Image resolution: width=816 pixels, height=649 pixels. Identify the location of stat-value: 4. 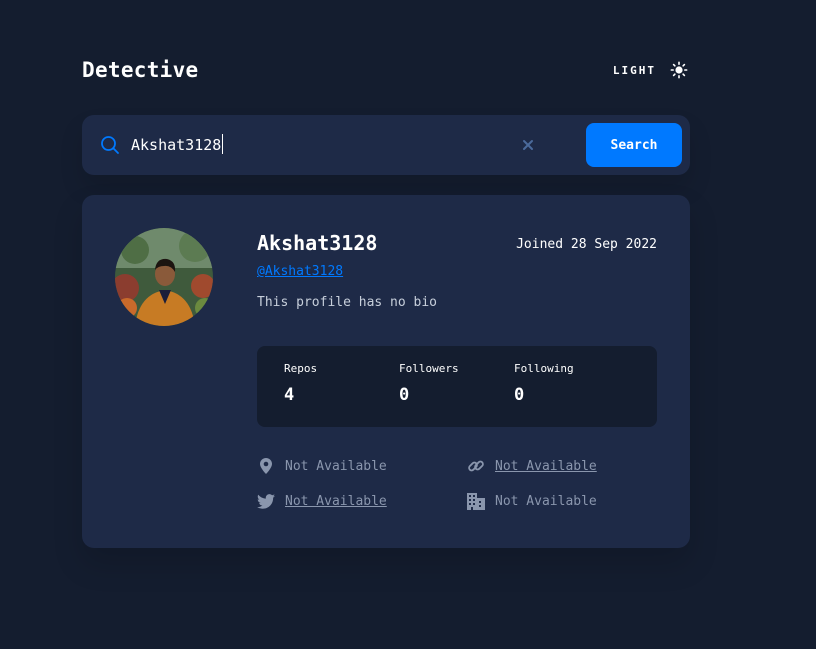
(289, 395).